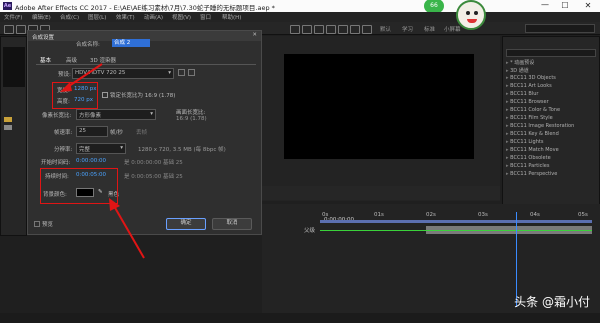 The image size is (600, 323). Describe the element at coordinates (127, 228) in the screenshot. I see `annotation-arrow-duration` at that location.